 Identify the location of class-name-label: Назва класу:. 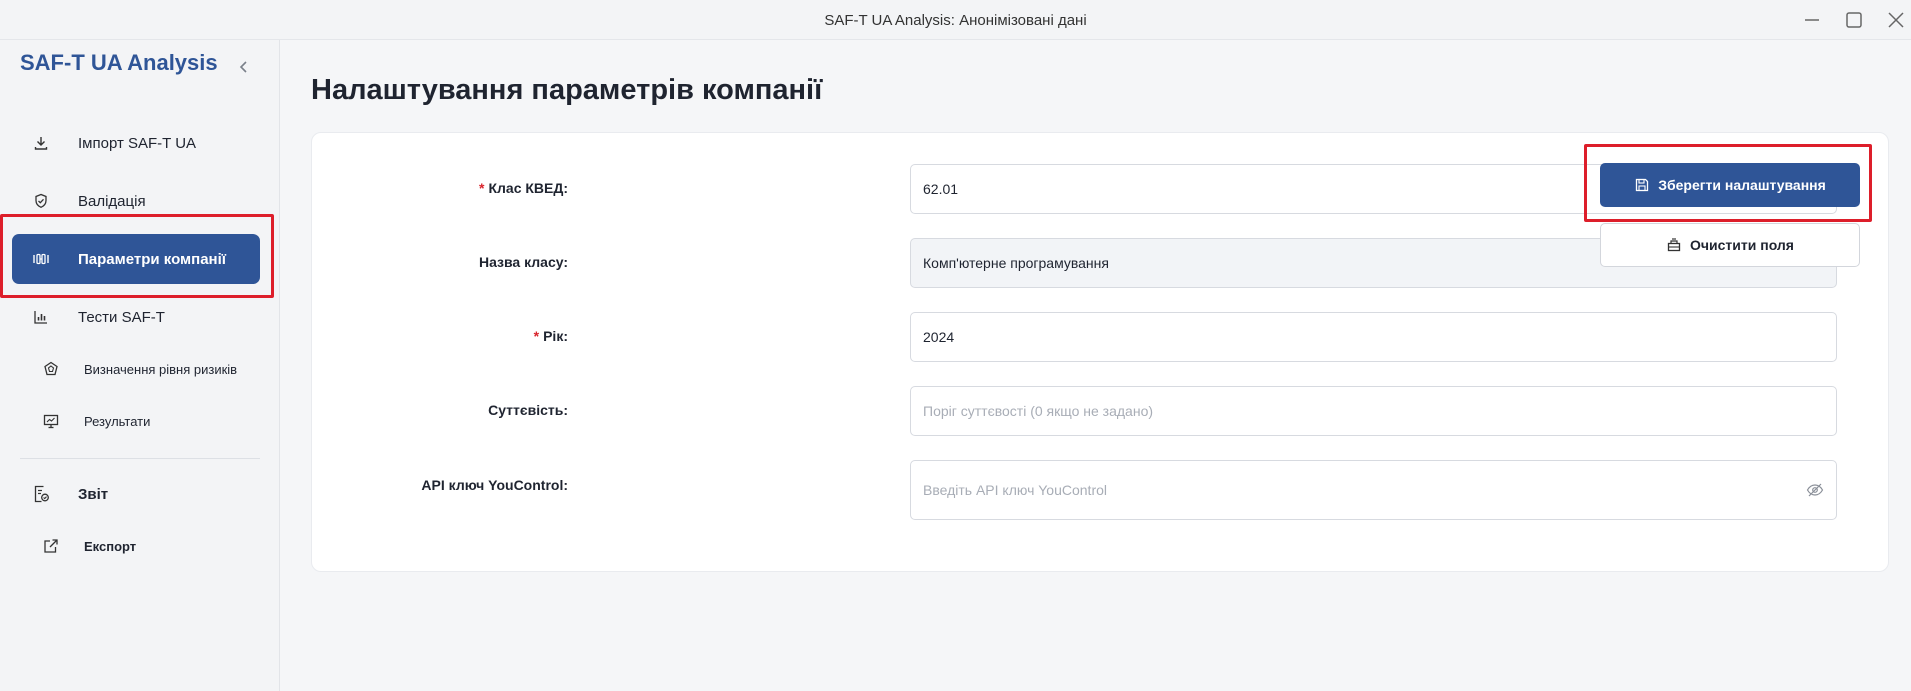
(523, 262).